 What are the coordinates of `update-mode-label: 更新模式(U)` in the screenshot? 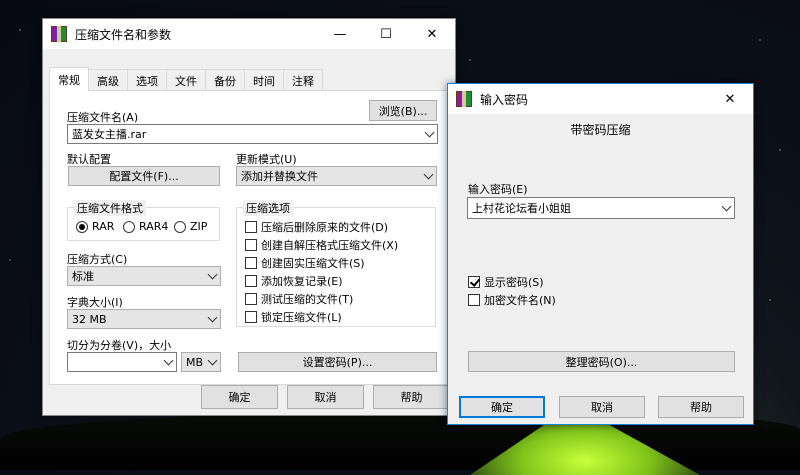 It's located at (266, 159).